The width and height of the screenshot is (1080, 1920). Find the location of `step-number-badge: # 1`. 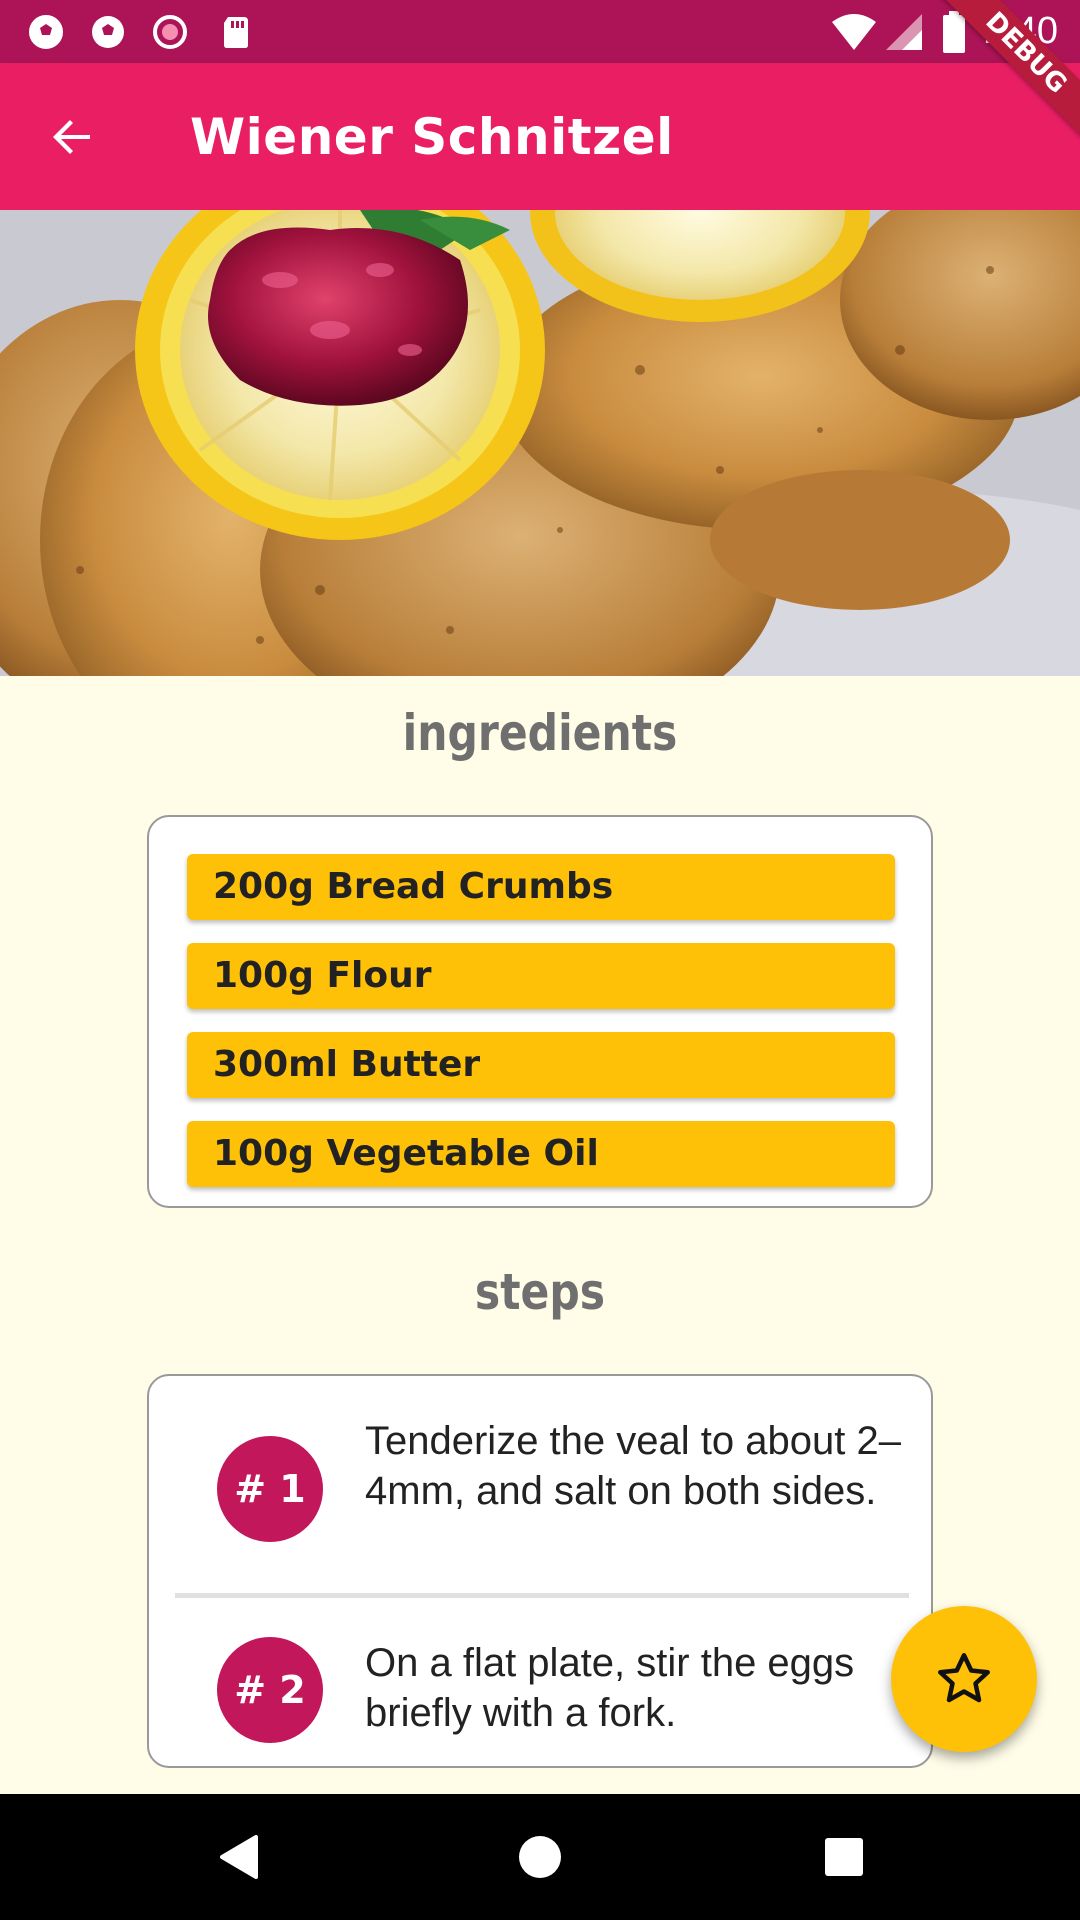

step-number-badge: # 1 is located at coordinates (270, 1489).